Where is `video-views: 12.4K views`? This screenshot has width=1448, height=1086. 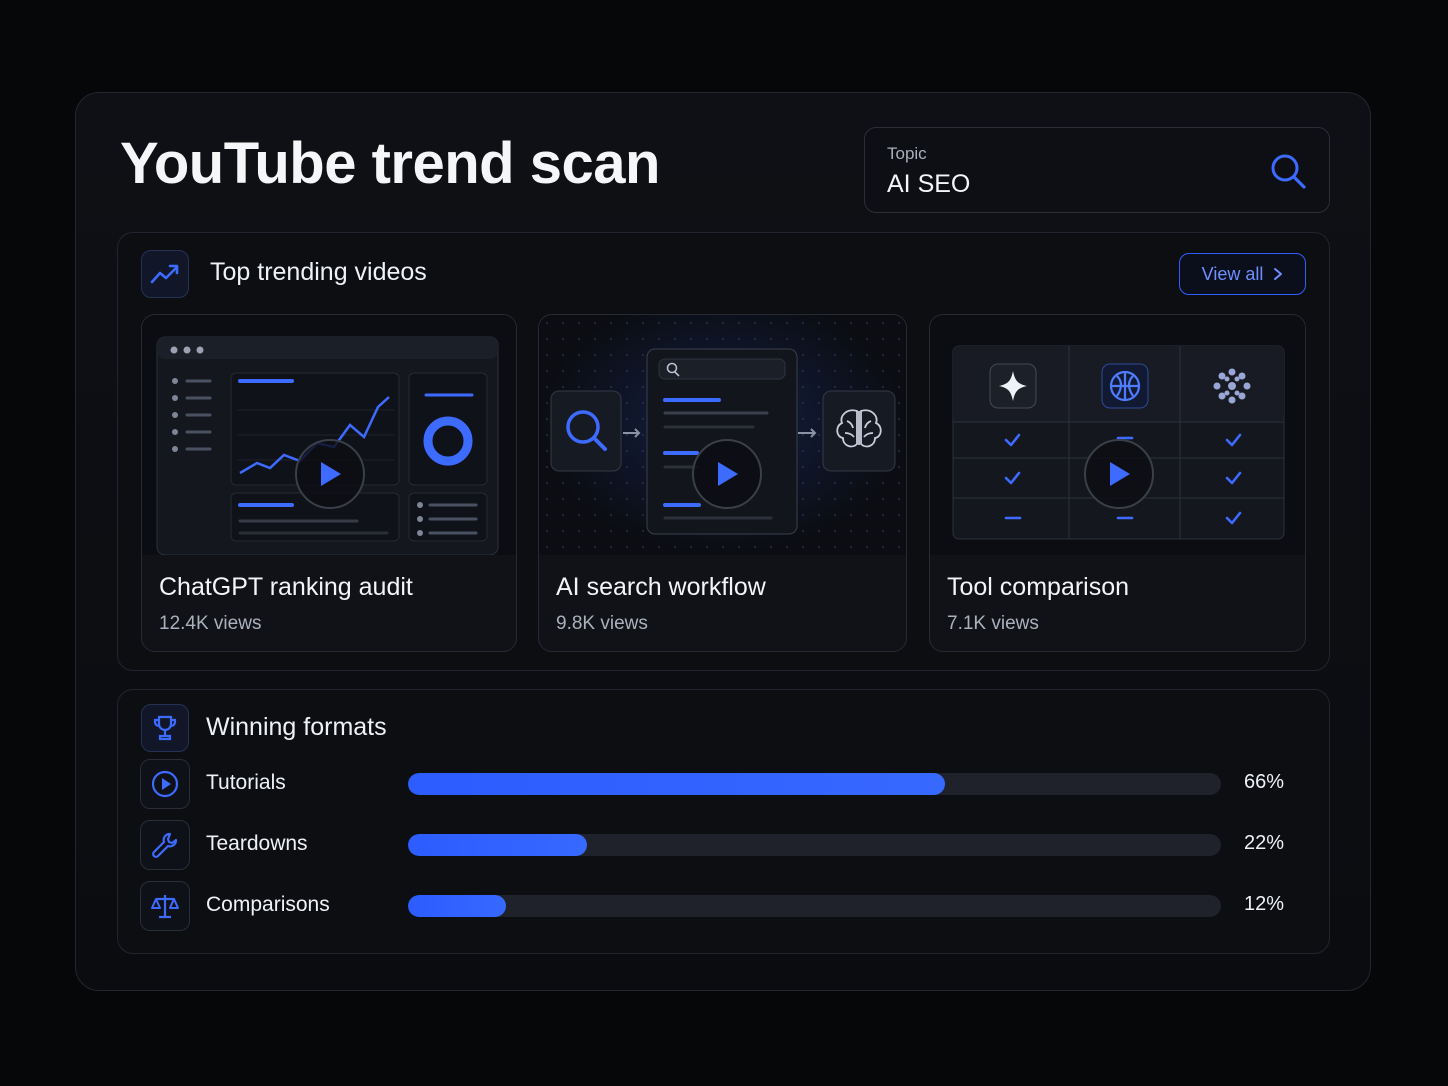 video-views: 12.4K views is located at coordinates (210, 623).